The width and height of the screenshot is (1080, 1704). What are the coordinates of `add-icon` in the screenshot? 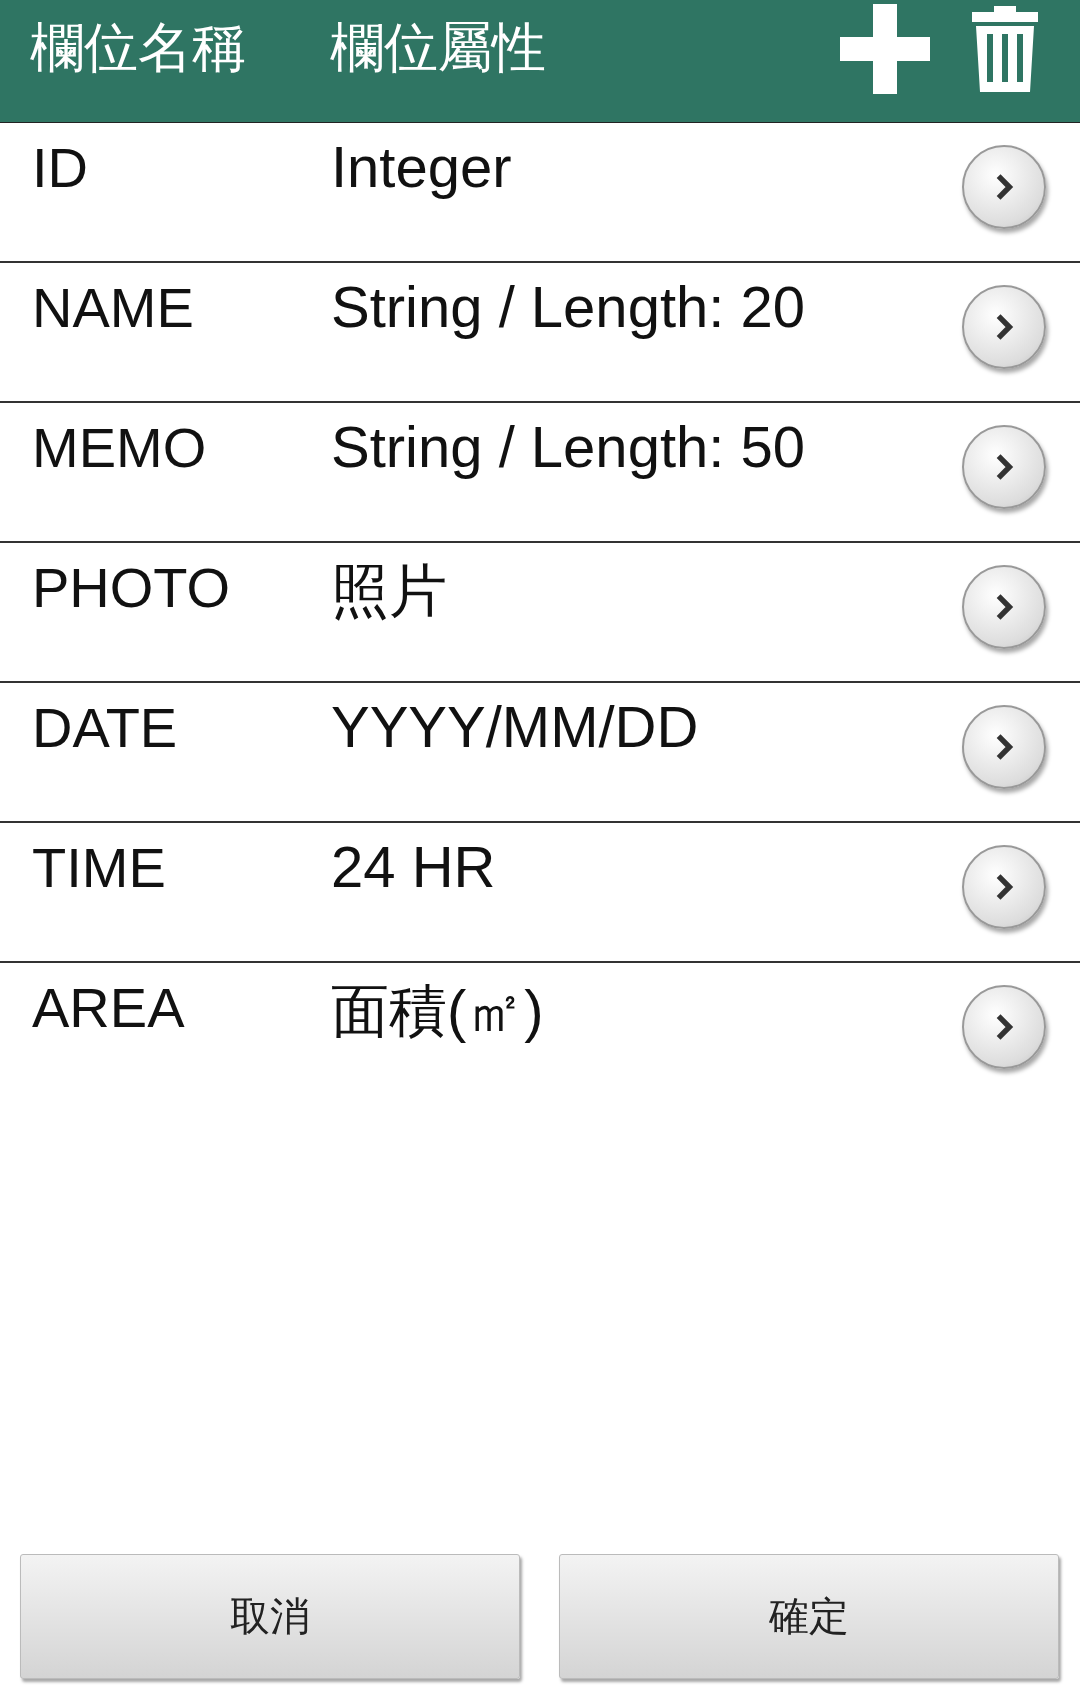 It's located at (885, 49).